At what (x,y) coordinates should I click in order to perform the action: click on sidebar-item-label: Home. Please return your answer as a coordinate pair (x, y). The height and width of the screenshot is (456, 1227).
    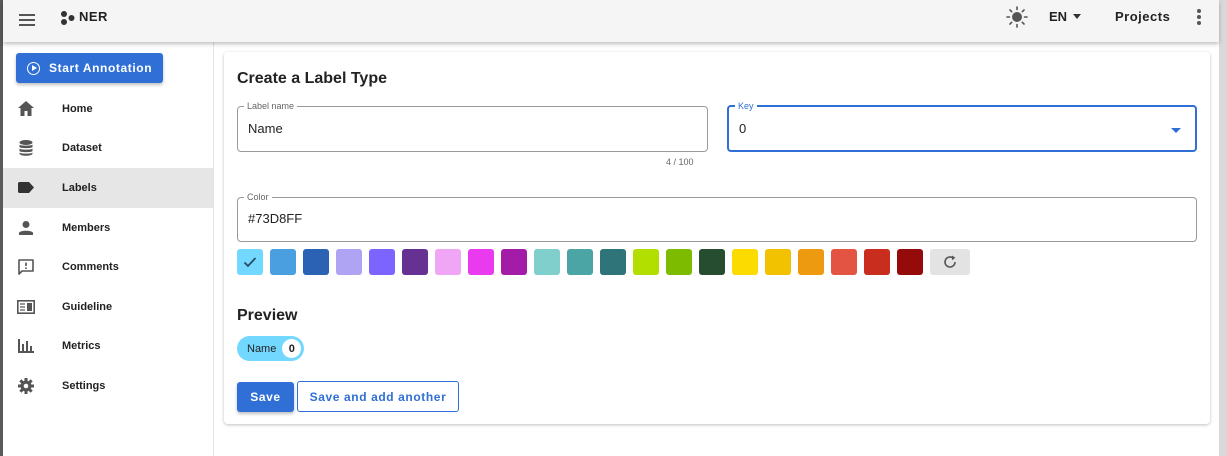
    Looking at the image, I should click on (77, 108).